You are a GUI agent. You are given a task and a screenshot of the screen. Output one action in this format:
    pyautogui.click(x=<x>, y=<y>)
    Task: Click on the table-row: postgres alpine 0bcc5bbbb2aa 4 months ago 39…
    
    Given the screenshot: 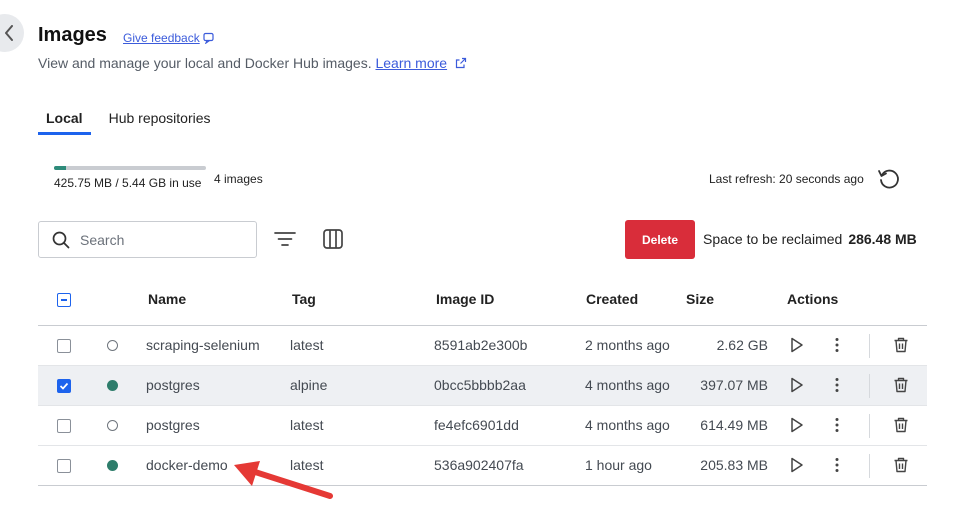 What is the action you would take?
    pyautogui.click(x=482, y=386)
    